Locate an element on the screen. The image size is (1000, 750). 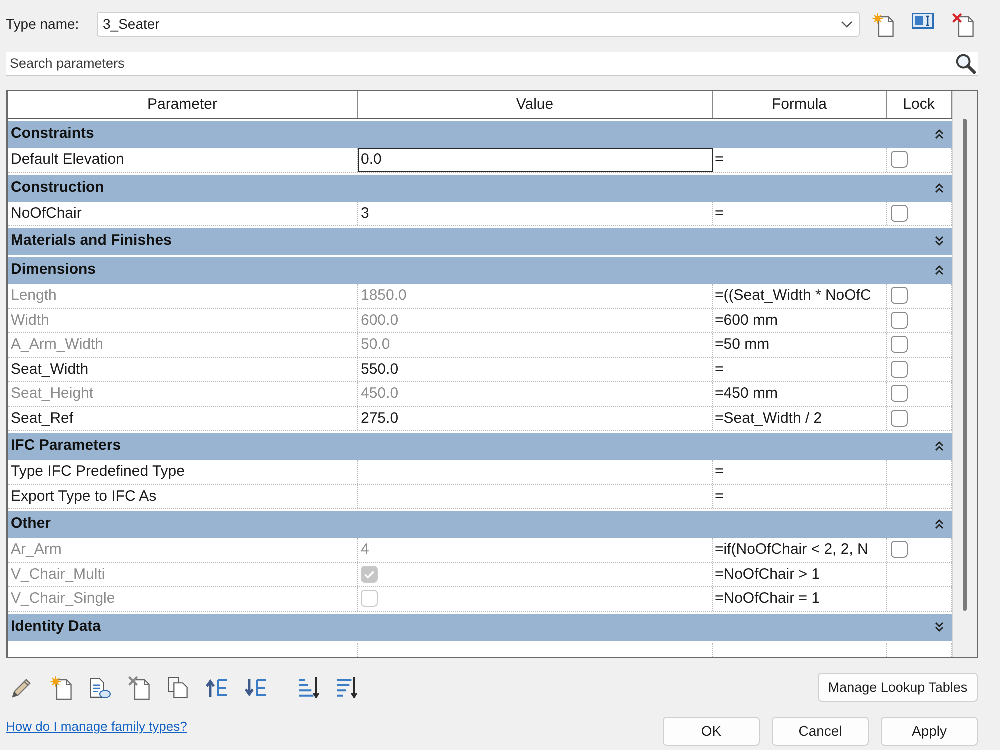
sort-ascending-icon is located at coordinates (308, 687).